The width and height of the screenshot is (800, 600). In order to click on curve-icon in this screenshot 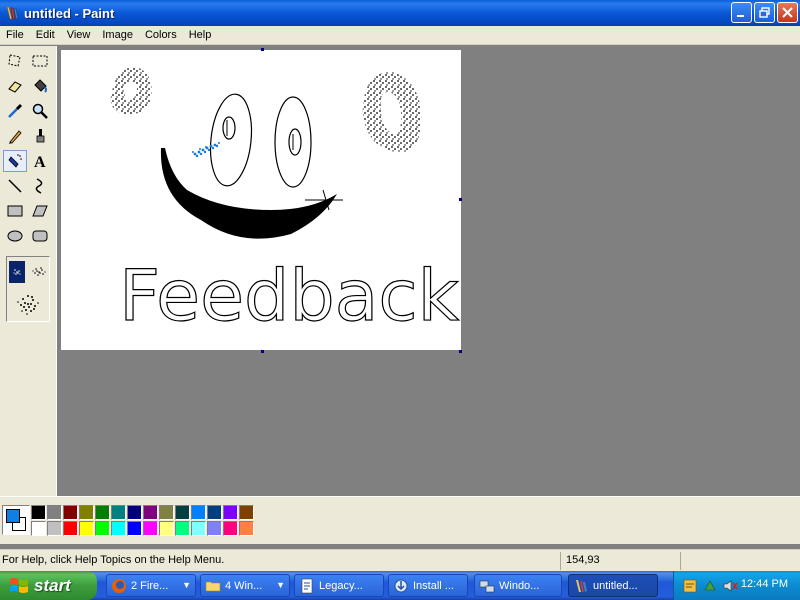, I will do `click(39, 186)`.